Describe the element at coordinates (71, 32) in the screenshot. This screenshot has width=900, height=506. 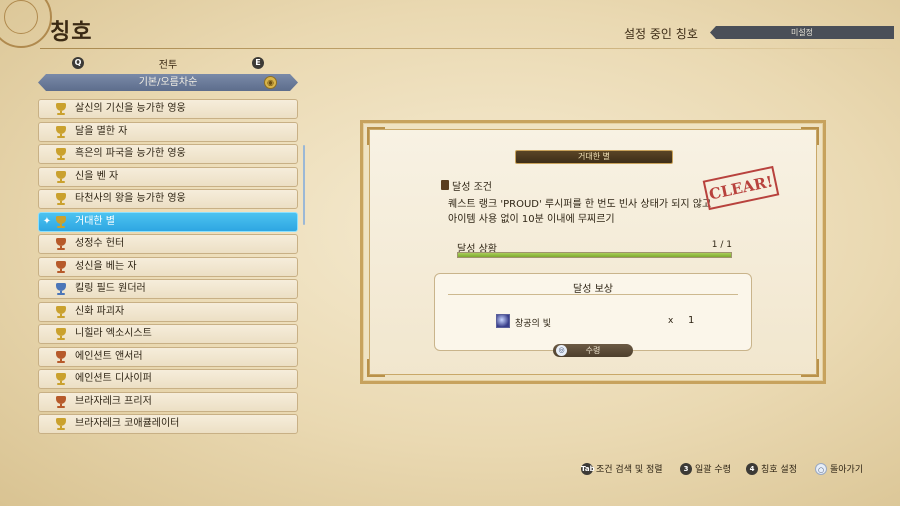
I see `page-title: 칭호` at that location.